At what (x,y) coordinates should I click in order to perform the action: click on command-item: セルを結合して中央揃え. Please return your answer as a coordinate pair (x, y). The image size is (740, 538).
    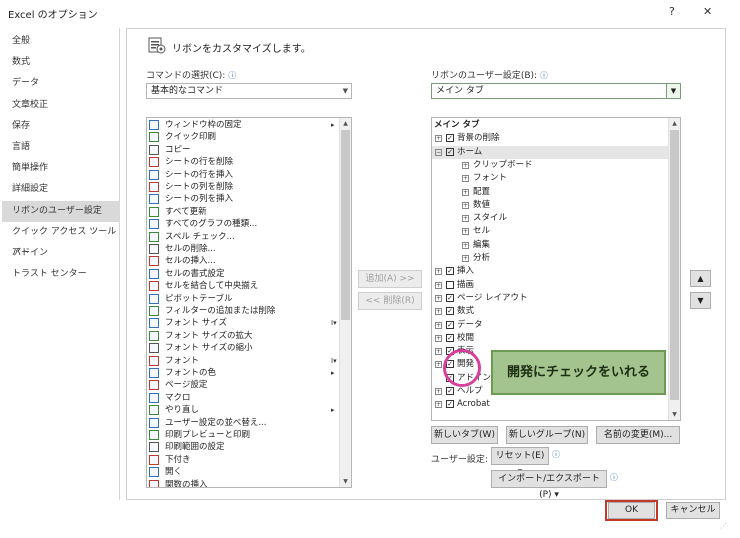
    Looking at the image, I should click on (244, 286).